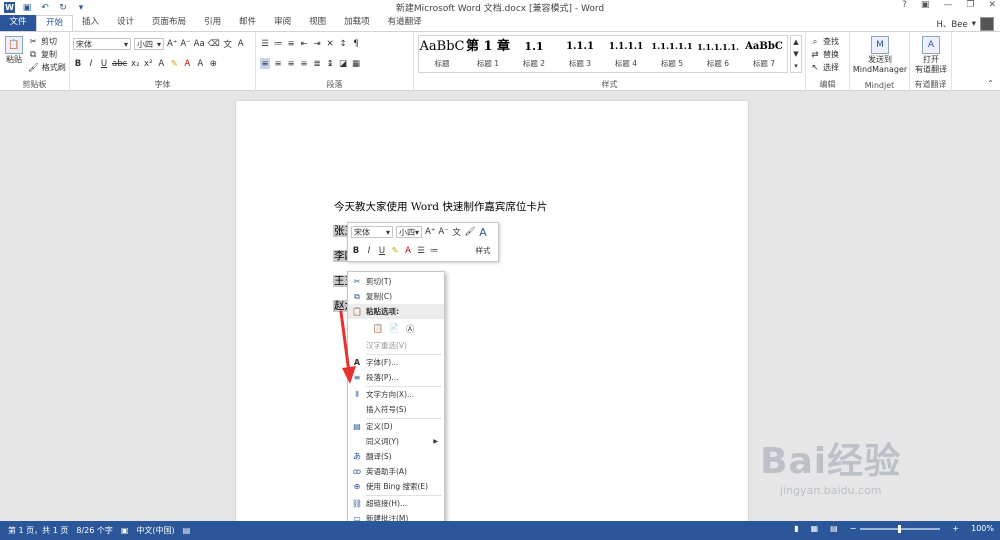 The height and width of the screenshot is (540, 1000). Describe the element at coordinates (955, 528) in the screenshot. I see `zoom-in-icon: +` at that location.